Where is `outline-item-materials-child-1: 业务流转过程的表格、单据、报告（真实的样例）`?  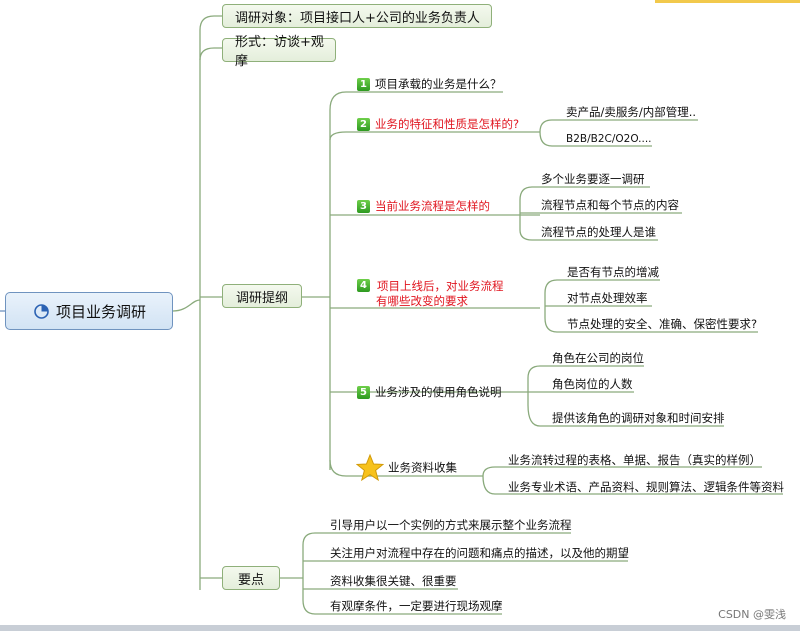
outline-item-materials-child-1: 业务流转过程的表格、单据、报告（真实的样例） is located at coordinates (634, 460).